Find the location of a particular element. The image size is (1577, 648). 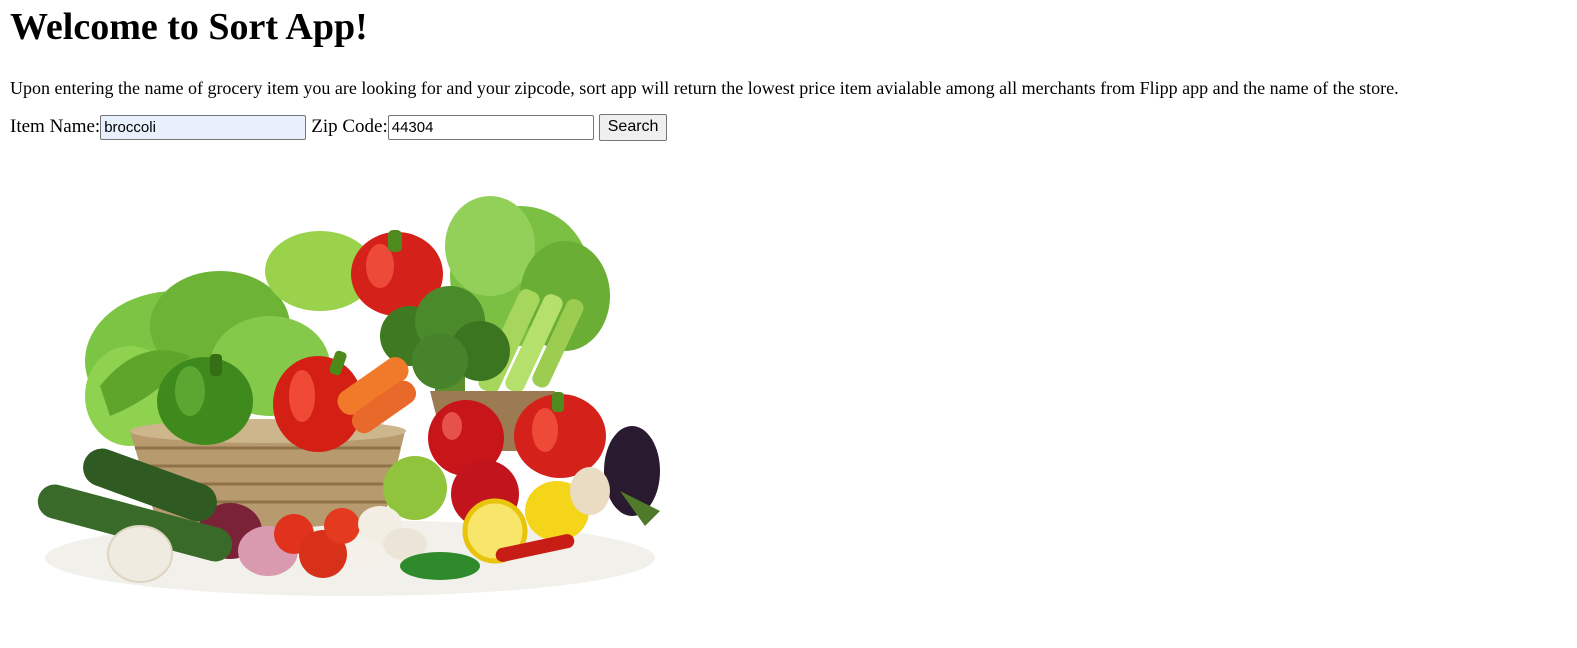

item-name-input is located at coordinates (203, 127).